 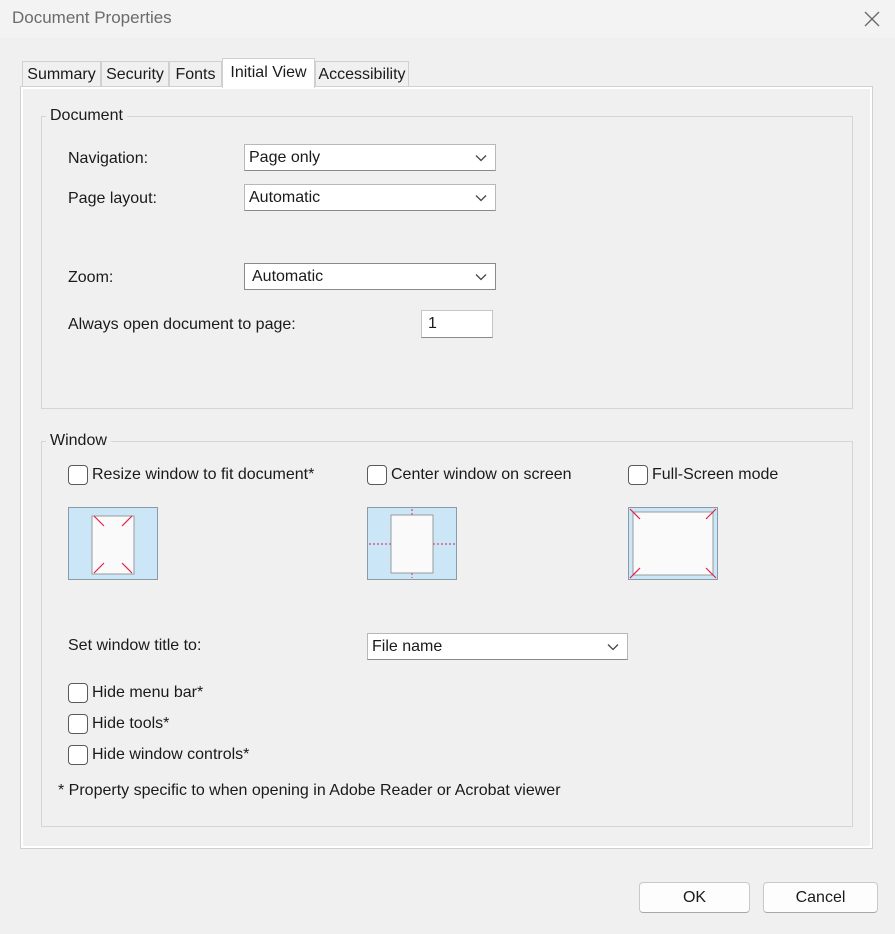 I want to click on dialog-title: Document Properties, so click(x=92, y=17).